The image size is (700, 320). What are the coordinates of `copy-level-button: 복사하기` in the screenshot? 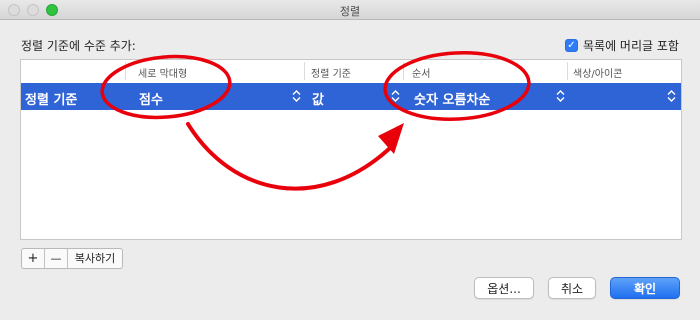 It's located at (95, 258).